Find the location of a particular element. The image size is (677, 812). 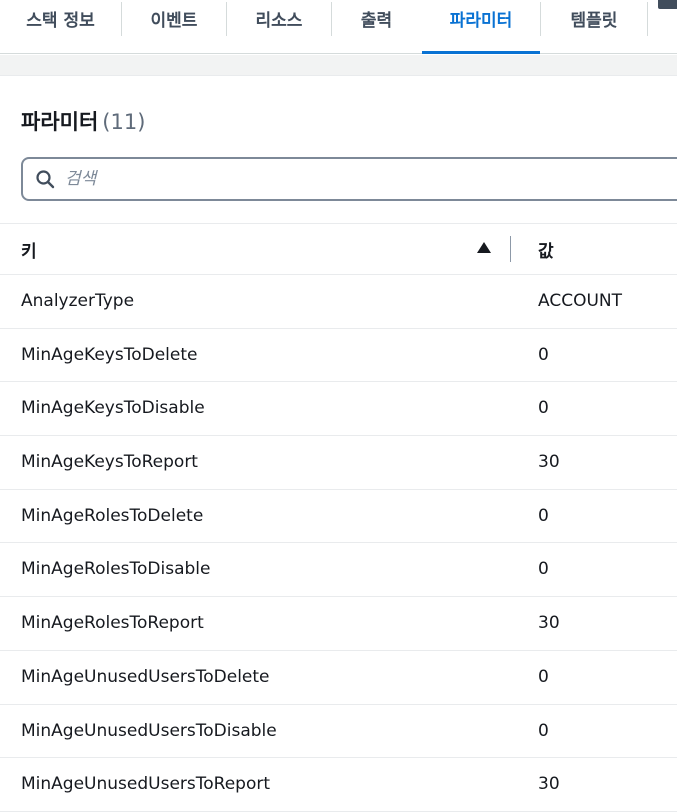

column-header-key: 키 is located at coordinates (29, 249).